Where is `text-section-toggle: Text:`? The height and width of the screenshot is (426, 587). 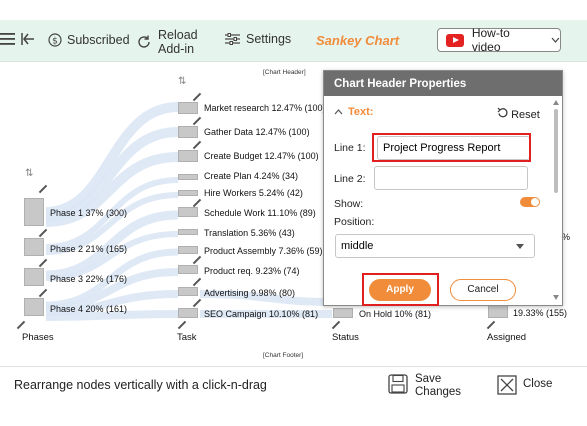 text-section-toggle: Text: is located at coordinates (353, 112).